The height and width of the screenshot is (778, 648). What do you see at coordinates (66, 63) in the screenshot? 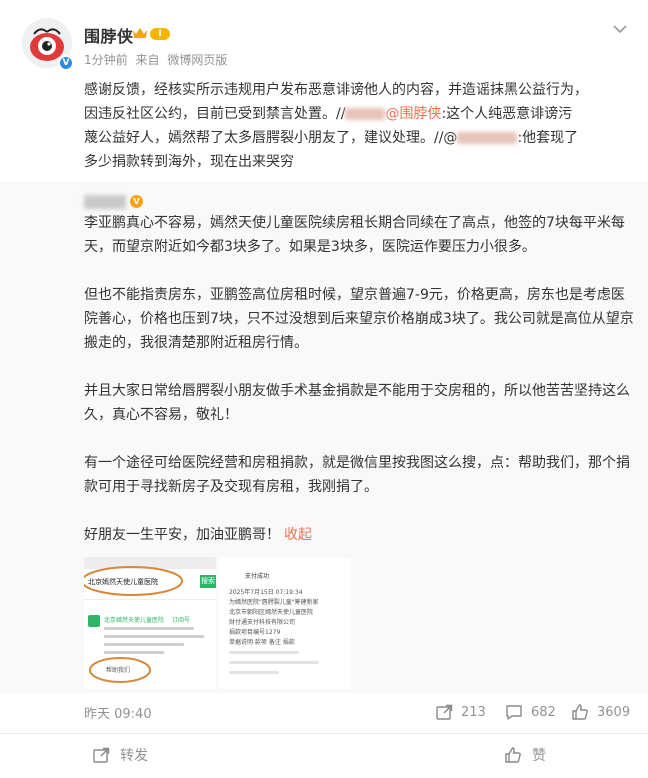
I see `verified-v-badge-icon: V` at bounding box center [66, 63].